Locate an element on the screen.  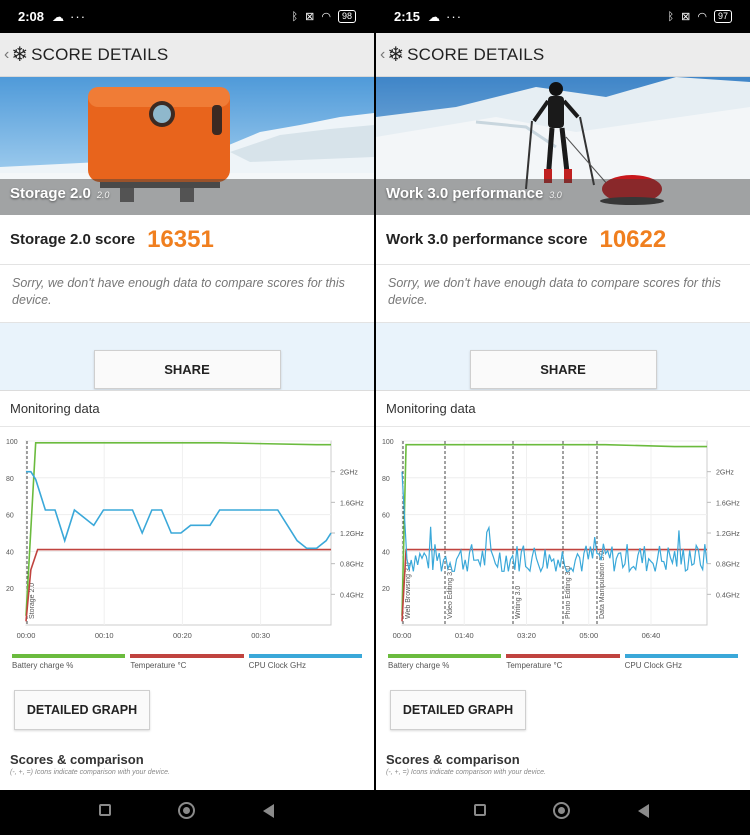
workload-marker-label: Photo Editing 3.0 is located at coordinates (568, 592).